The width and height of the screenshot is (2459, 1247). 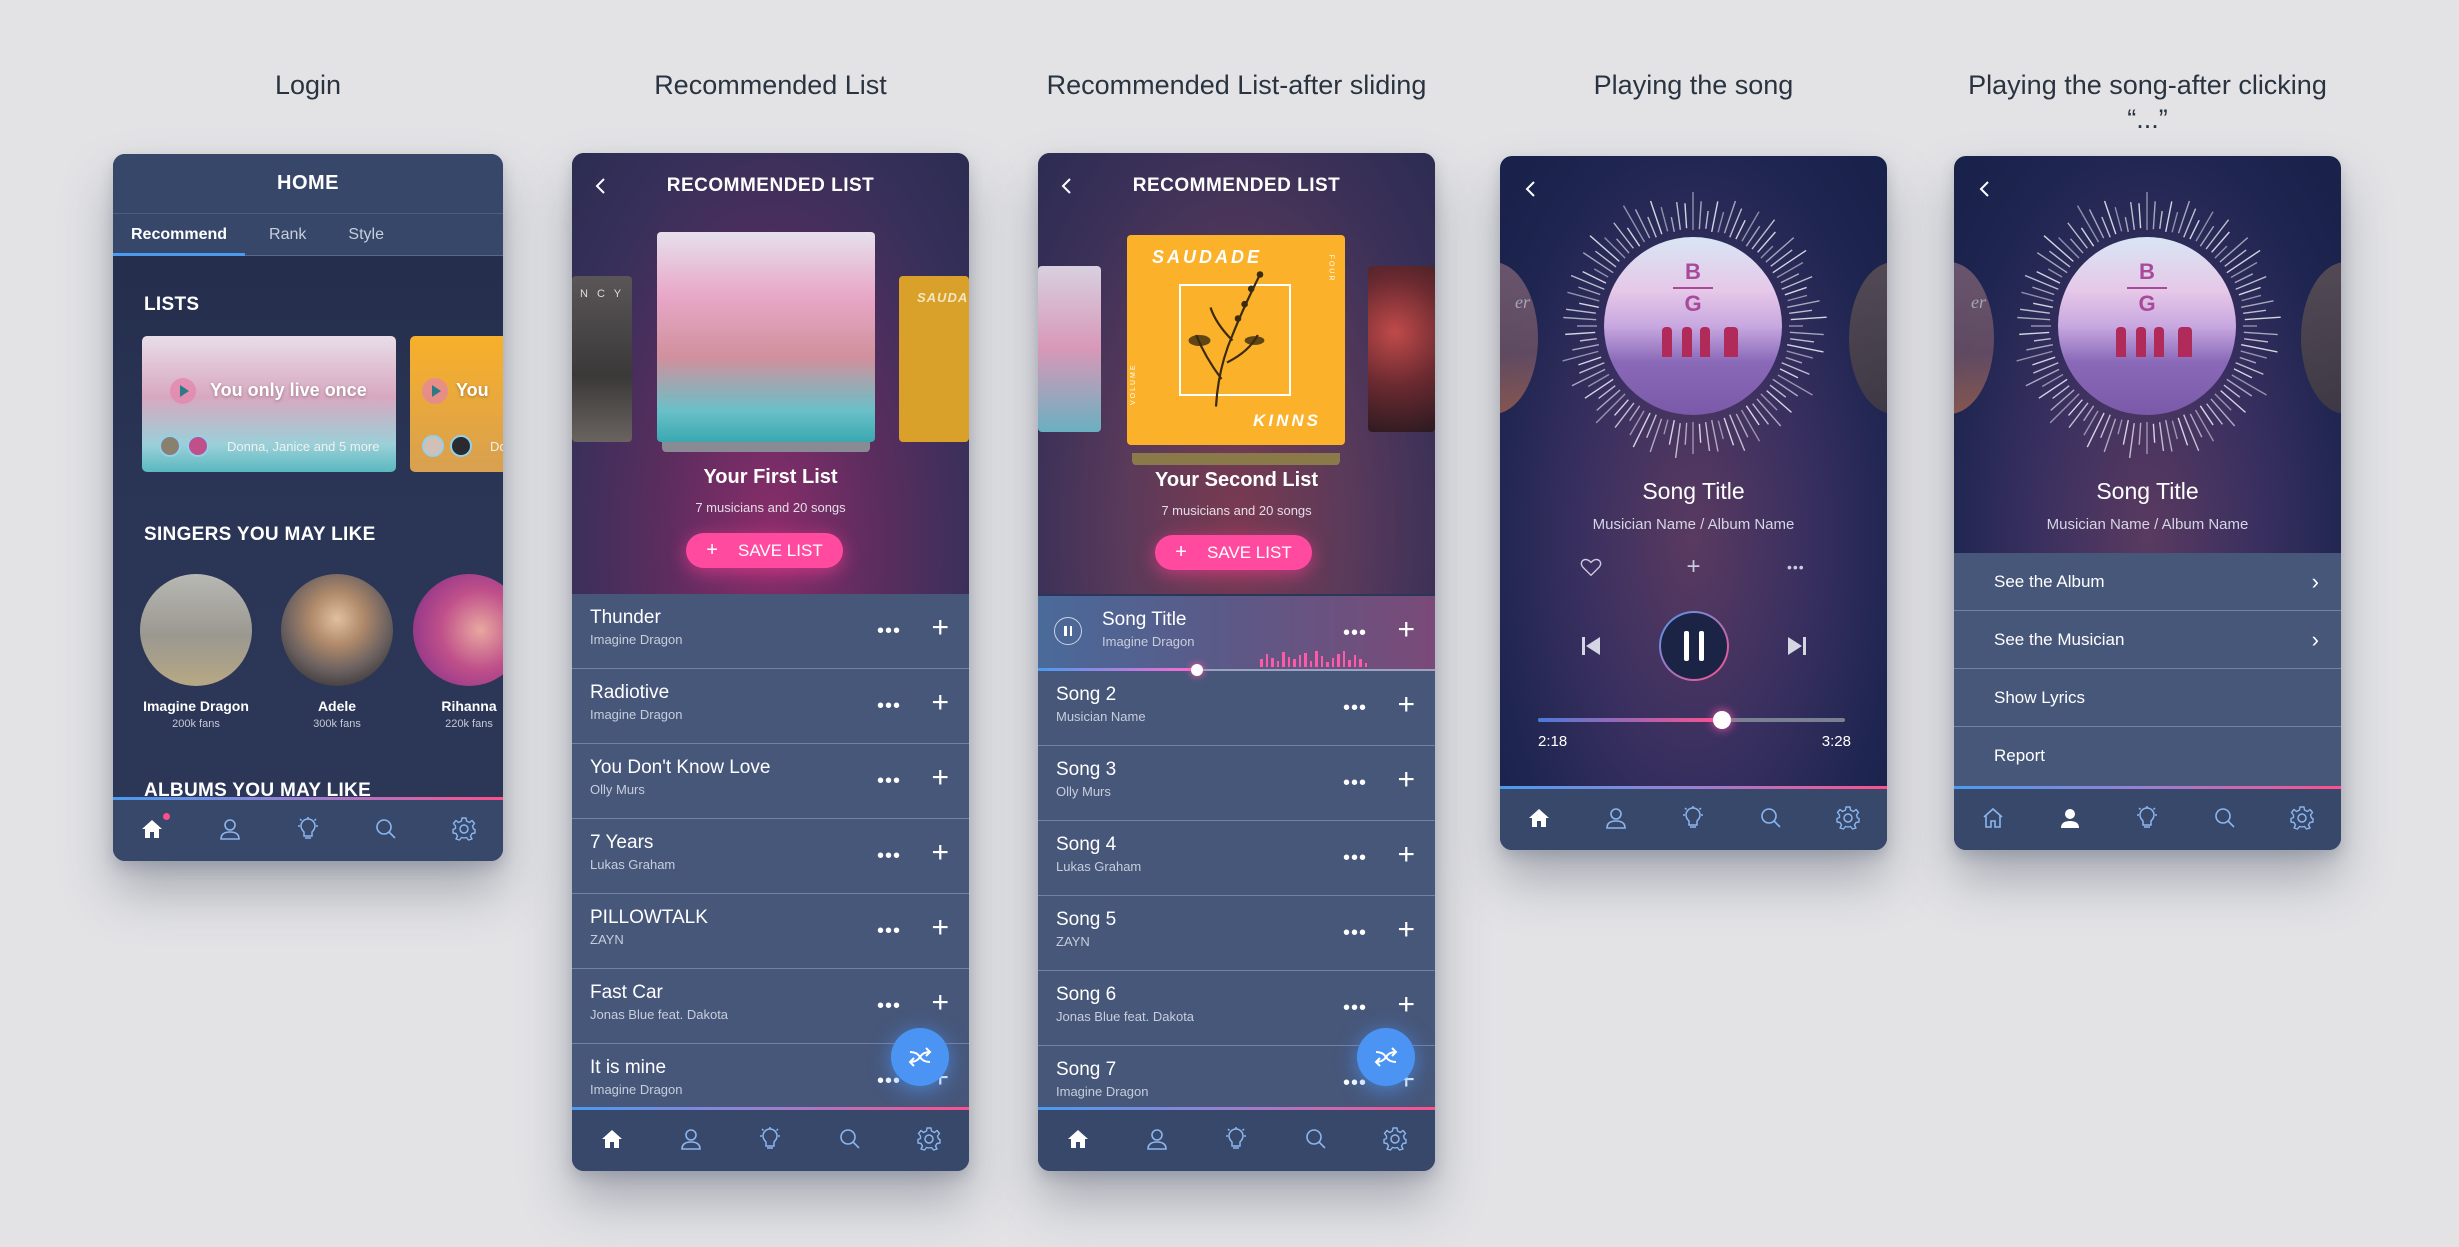 I want to click on now-playing-row: Song Title Imagine Dragon ••• +, so click(x=1236, y=636).